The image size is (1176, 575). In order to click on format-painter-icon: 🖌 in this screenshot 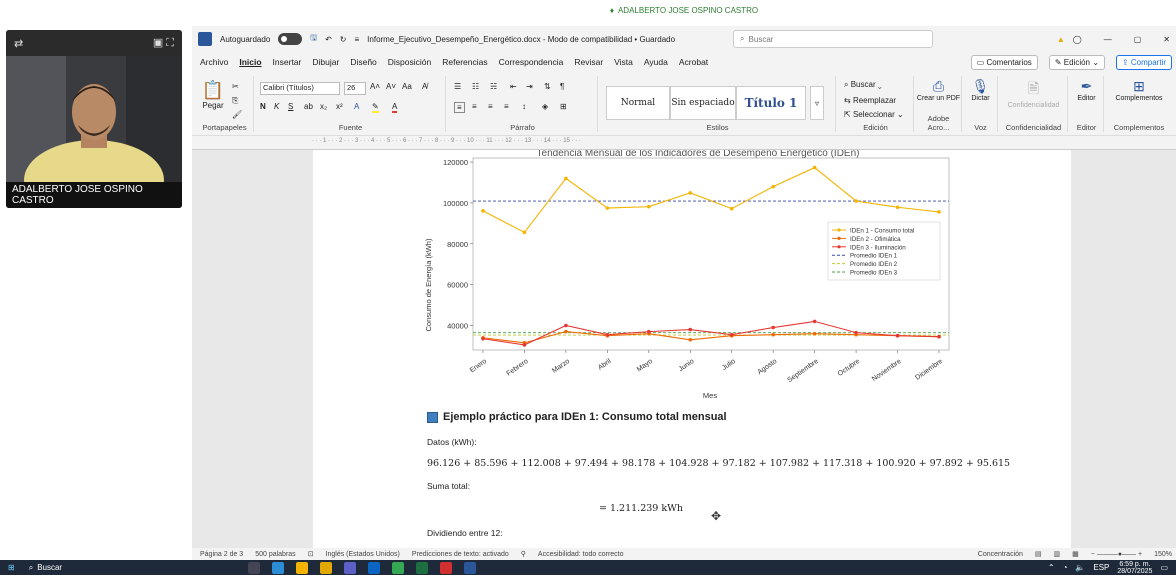, I will do `click(237, 114)`.